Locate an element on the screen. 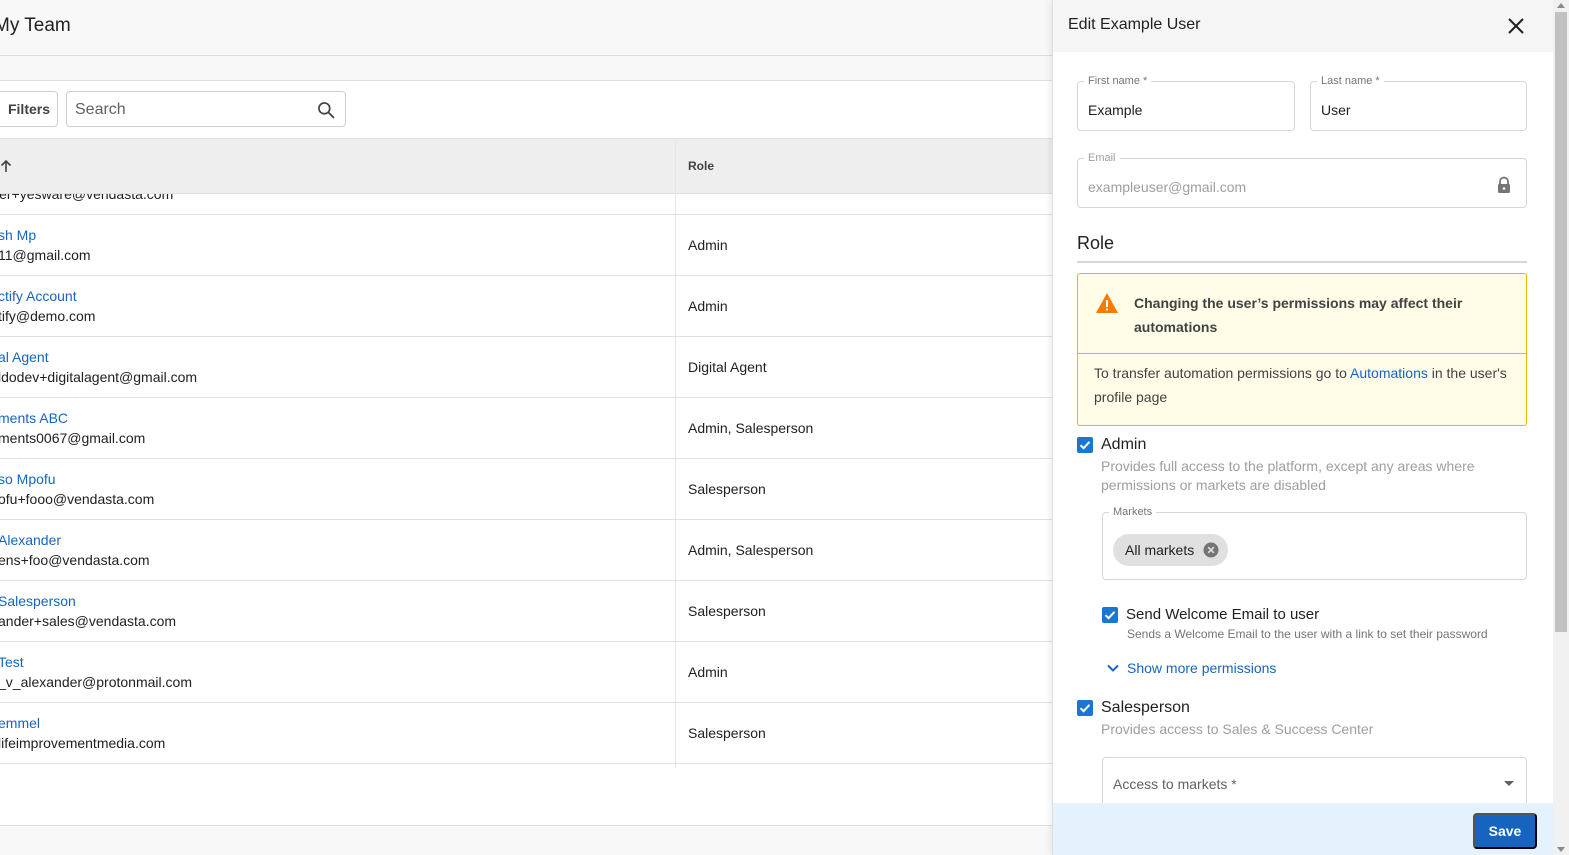  email-label: Email is located at coordinates (1102, 158).